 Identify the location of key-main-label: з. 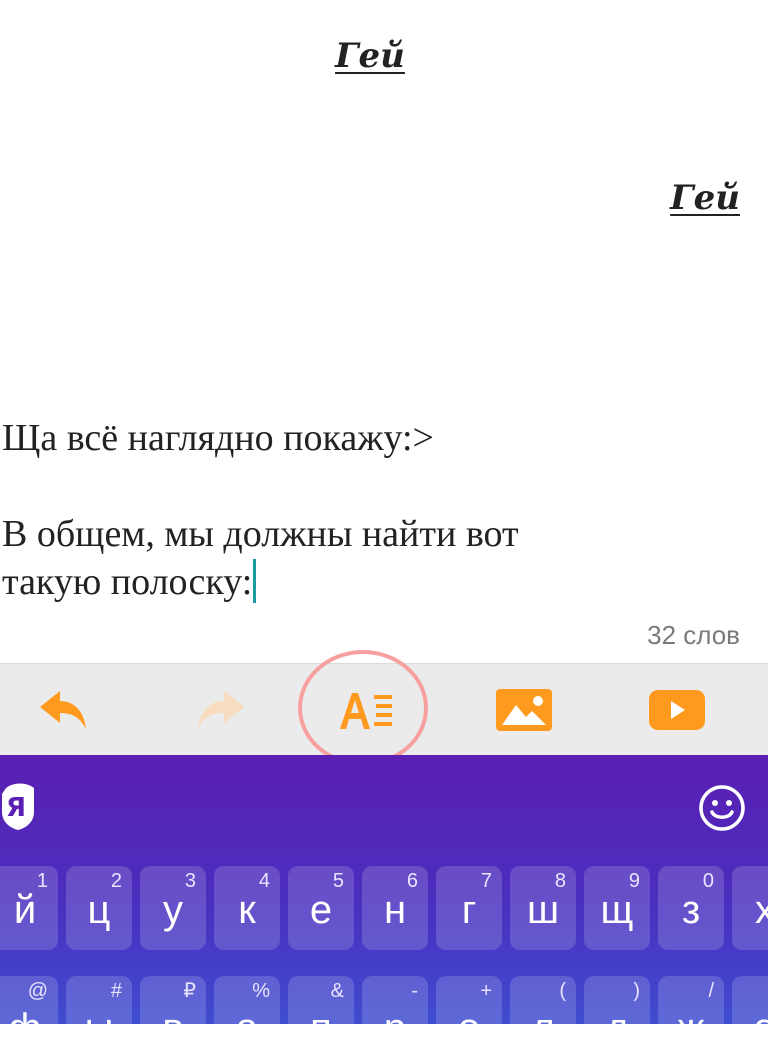
(691, 910).